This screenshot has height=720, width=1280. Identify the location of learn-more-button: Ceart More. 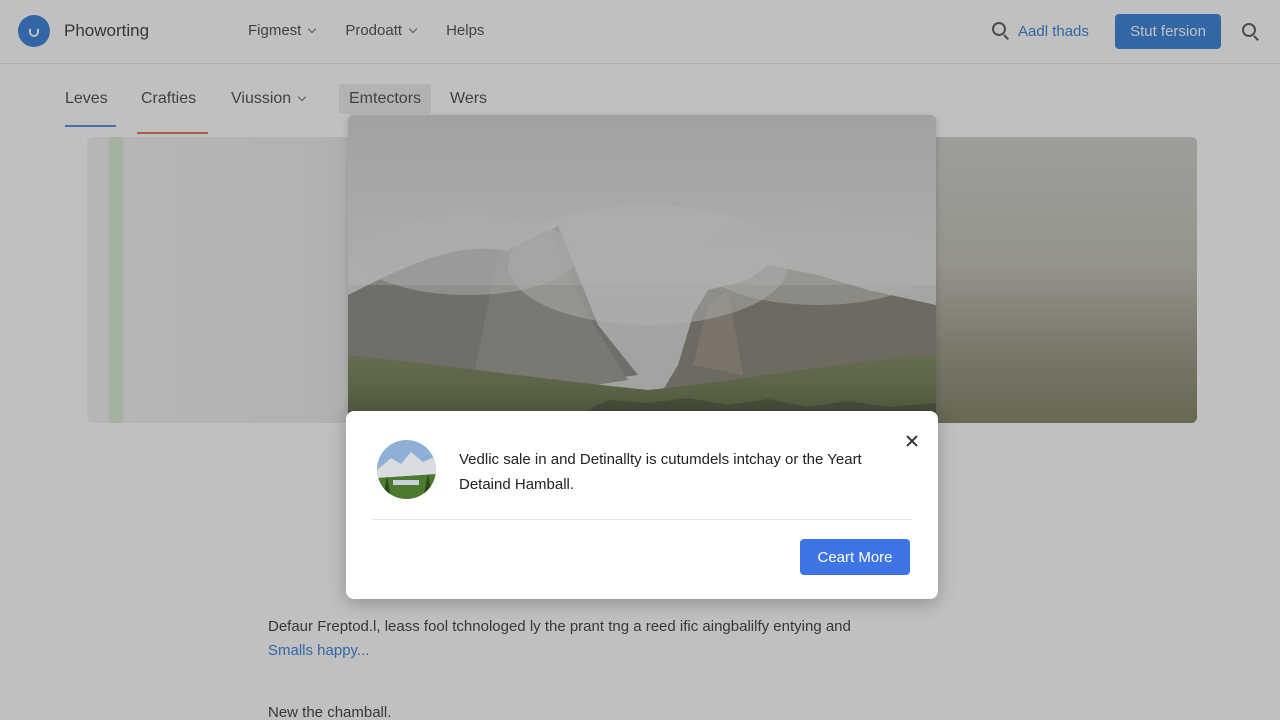
(855, 557).